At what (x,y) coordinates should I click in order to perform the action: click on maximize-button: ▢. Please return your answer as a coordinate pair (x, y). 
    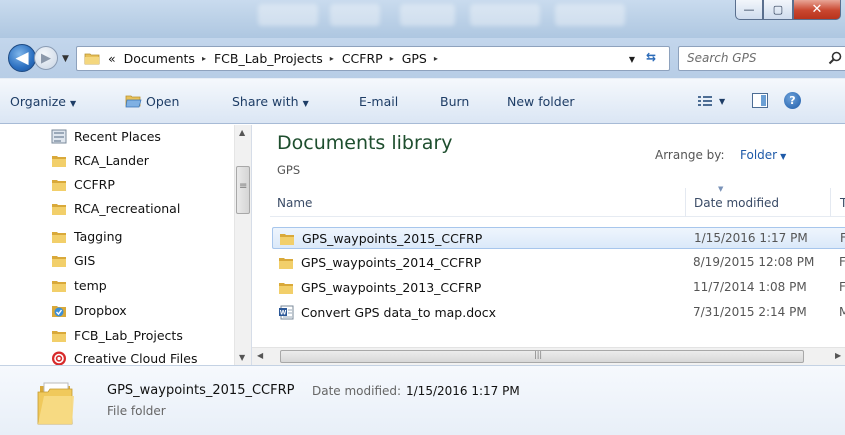
    Looking at the image, I should click on (778, 10).